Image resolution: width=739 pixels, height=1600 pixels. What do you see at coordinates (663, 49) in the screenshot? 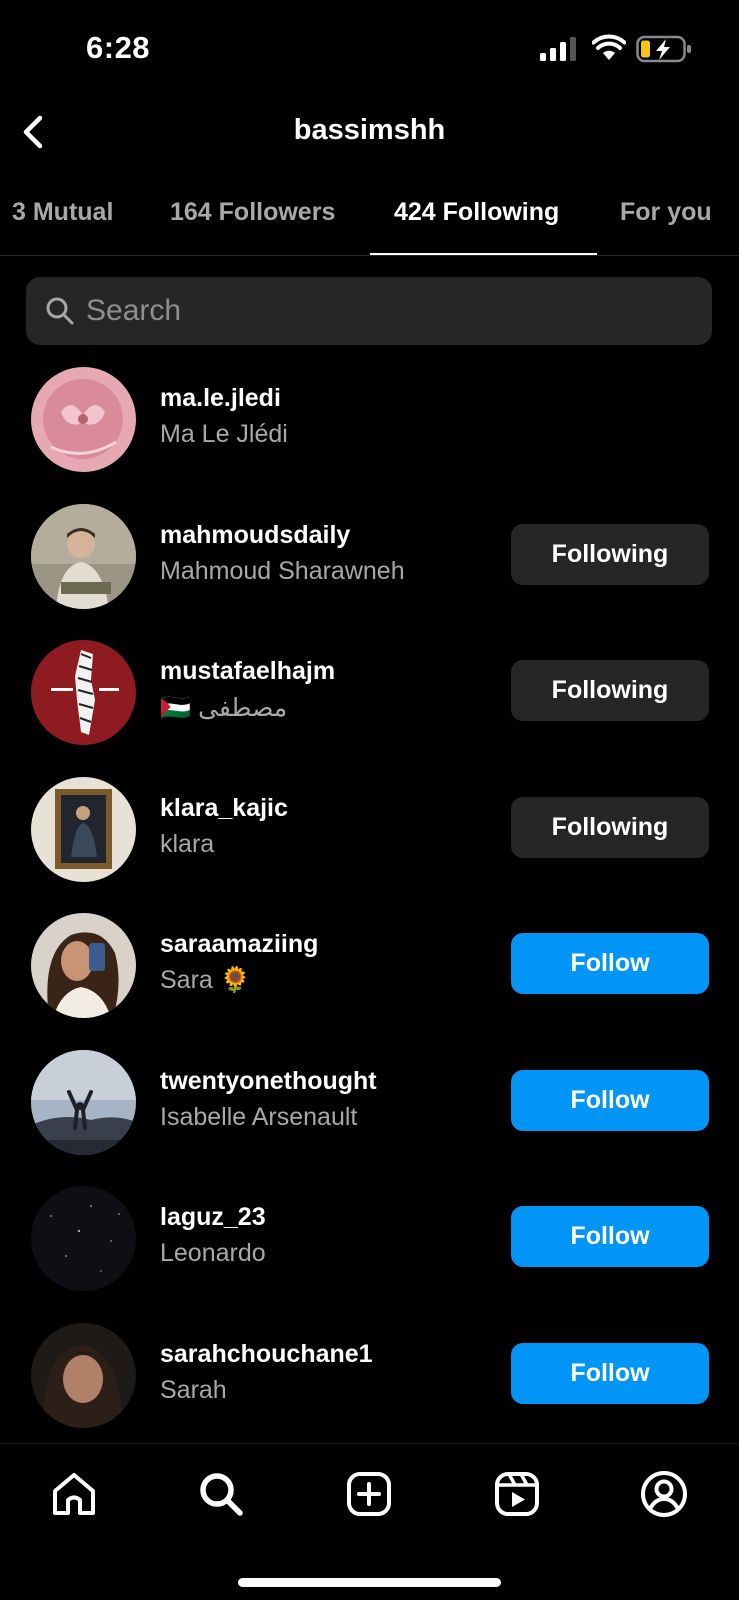
I see `battery-charging-icon` at bounding box center [663, 49].